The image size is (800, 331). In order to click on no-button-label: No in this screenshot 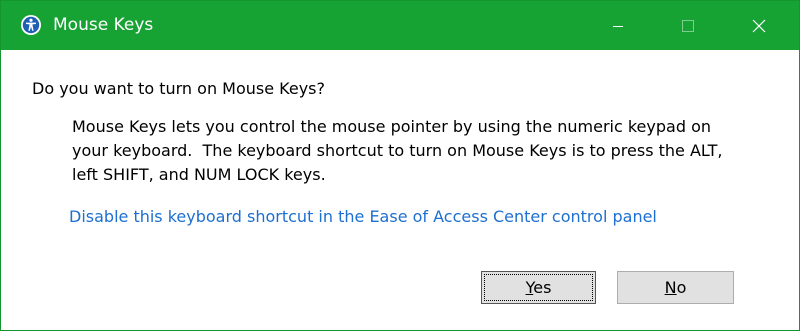, I will do `click(676, 287)`.